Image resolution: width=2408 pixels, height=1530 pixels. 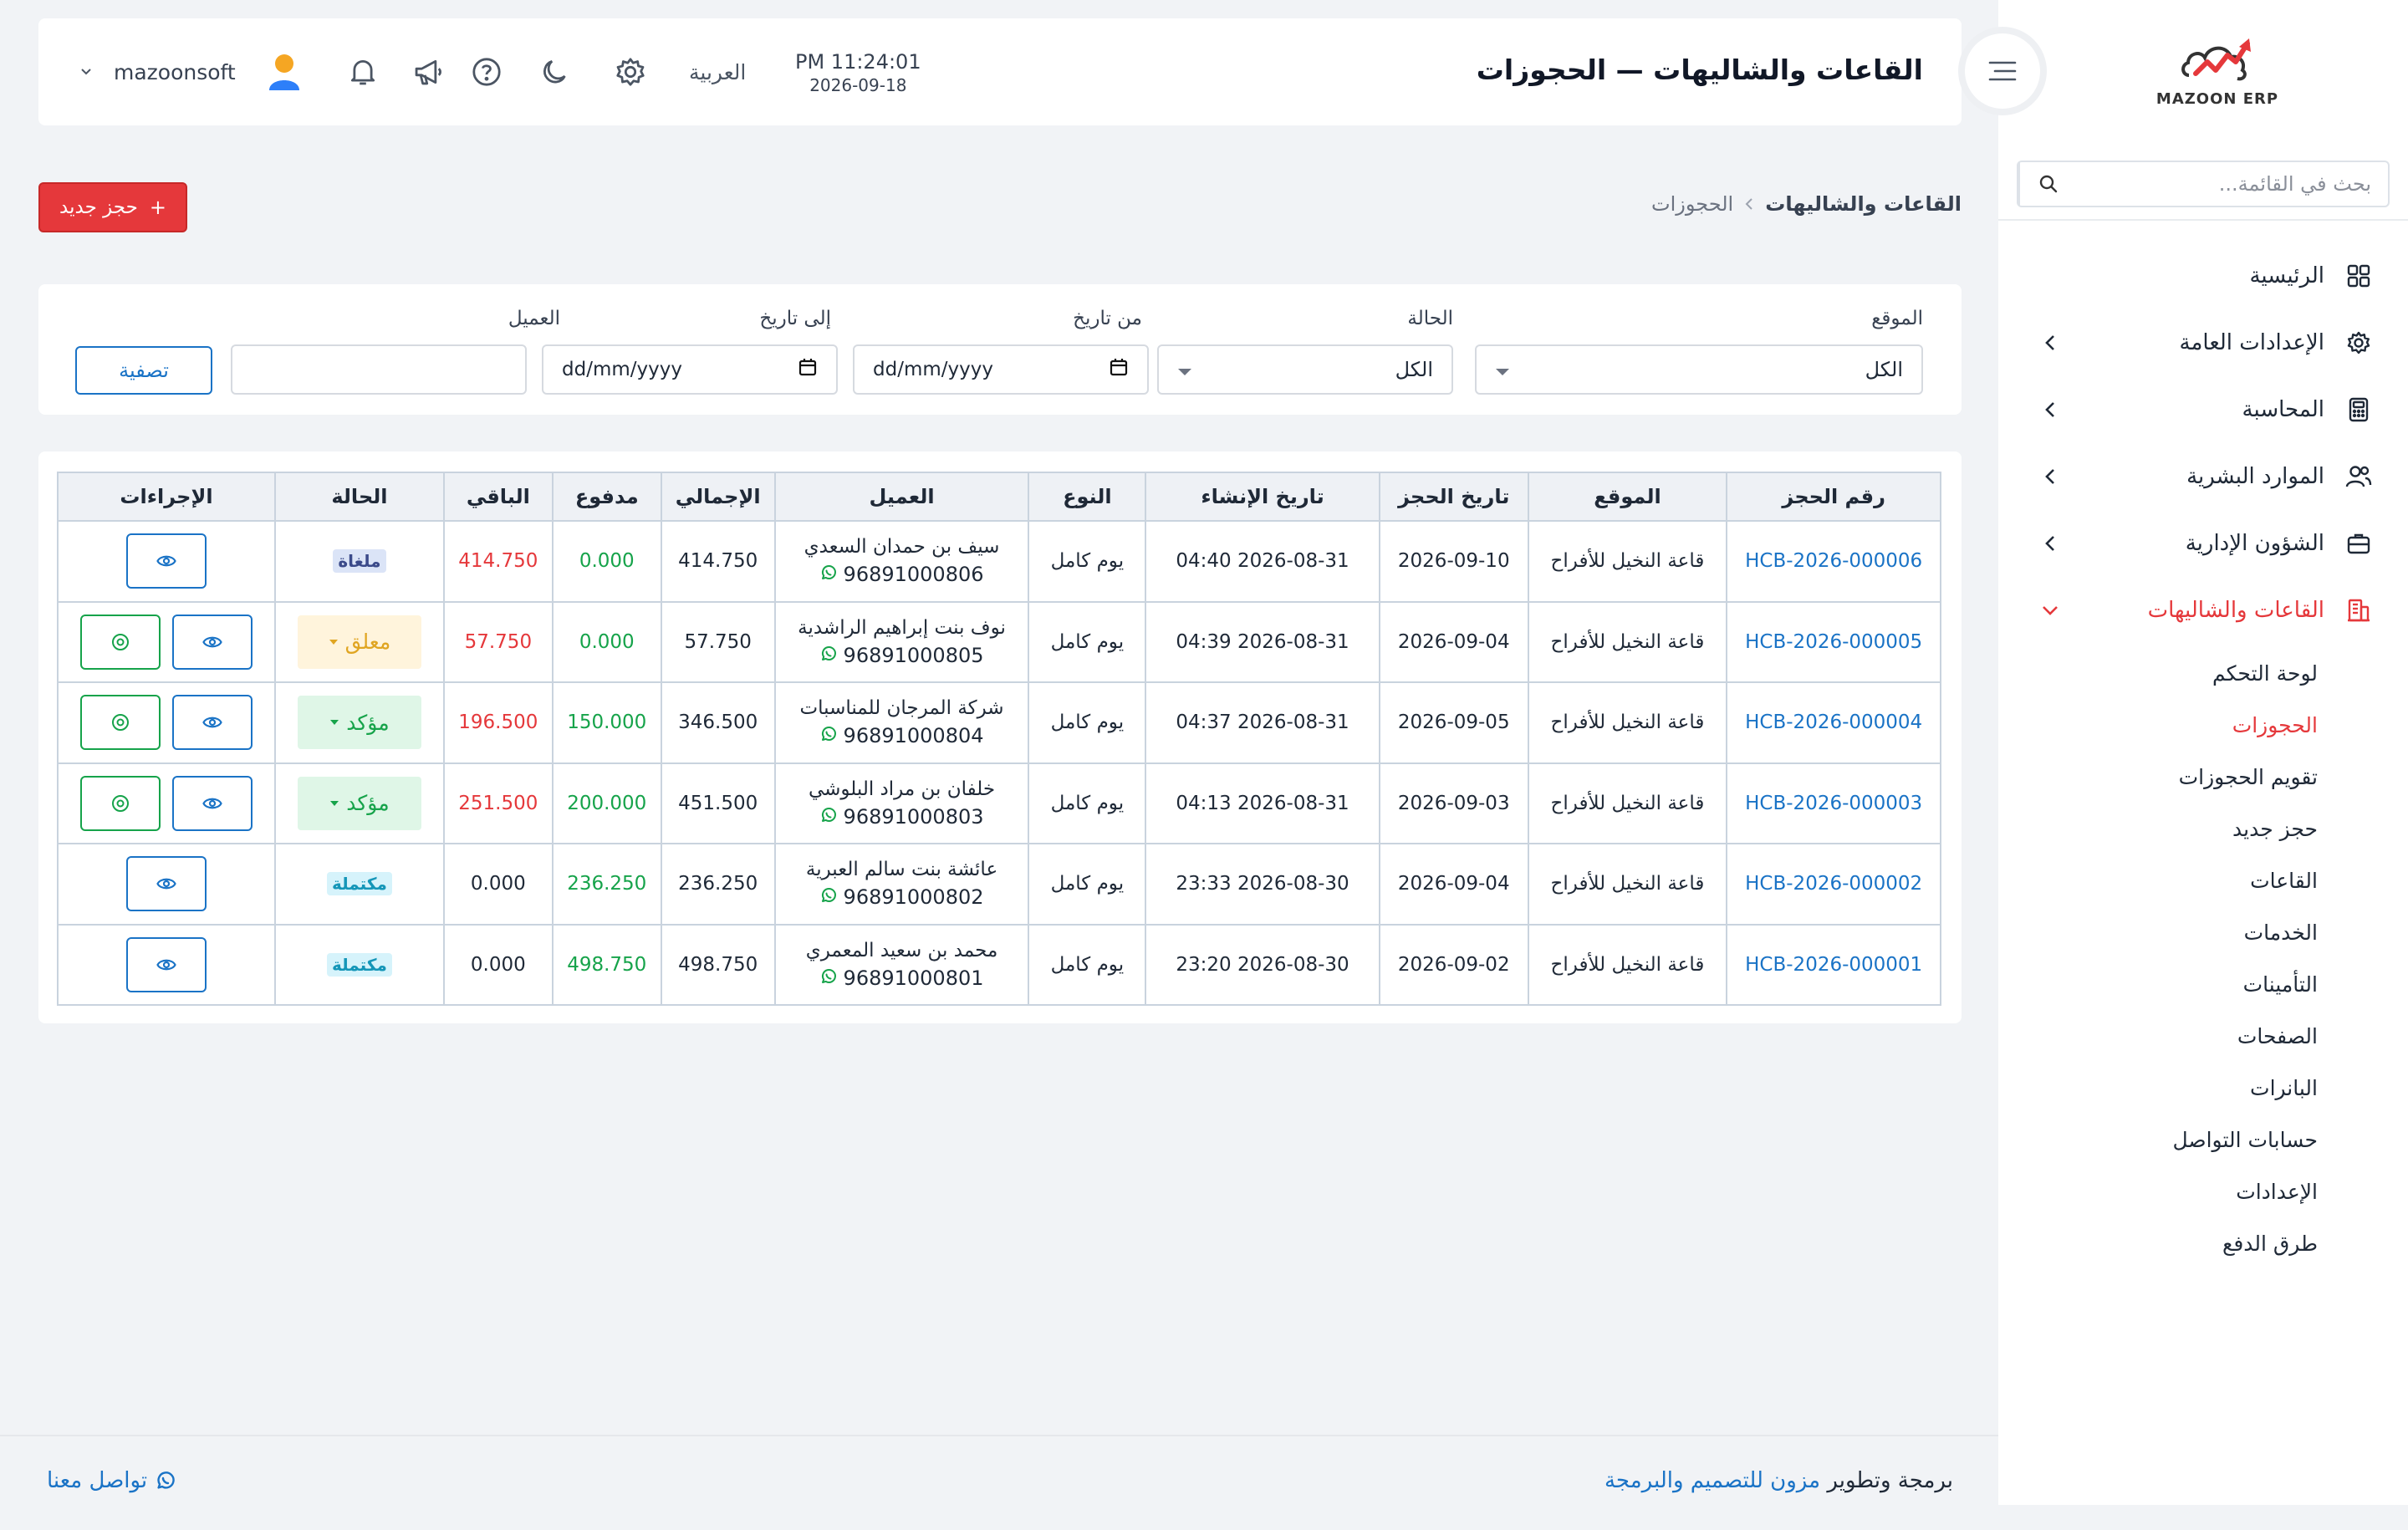 What do you see at coordinates (2217, 72) in the screenshot?
I see `logo: MAZOON ERP` at bounding box center [2217, 72].